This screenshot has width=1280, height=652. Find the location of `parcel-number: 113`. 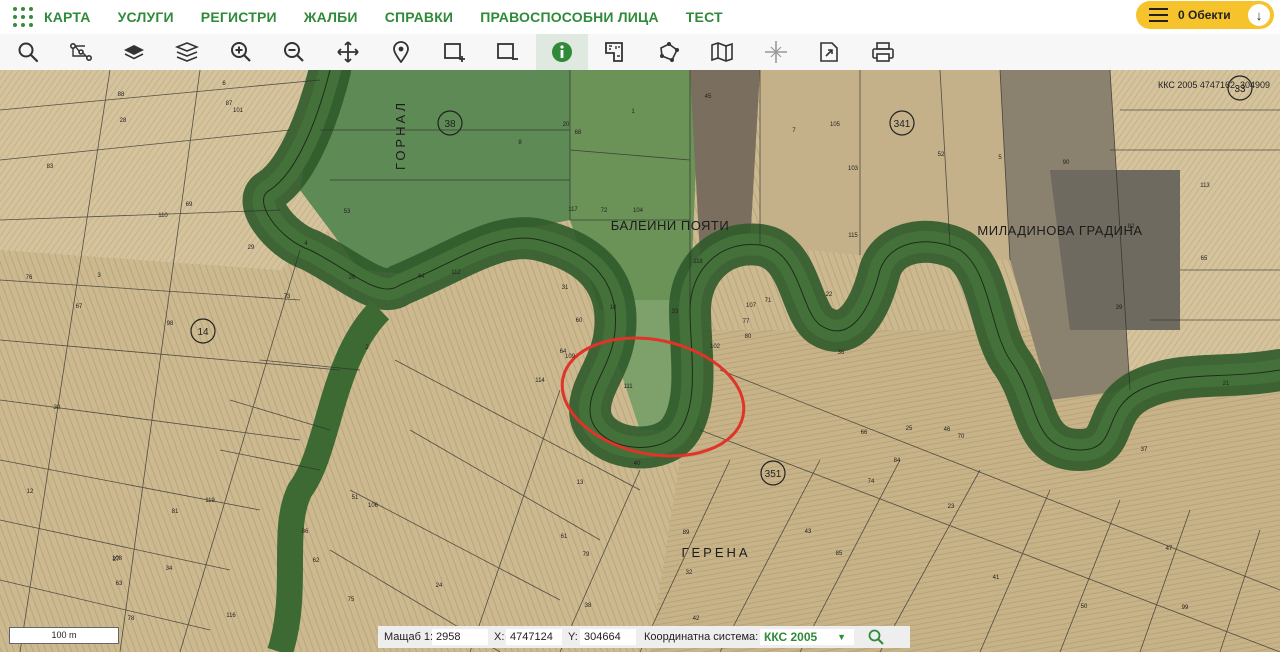

parcel-number: 113 is located at coordinates (1205, 186).